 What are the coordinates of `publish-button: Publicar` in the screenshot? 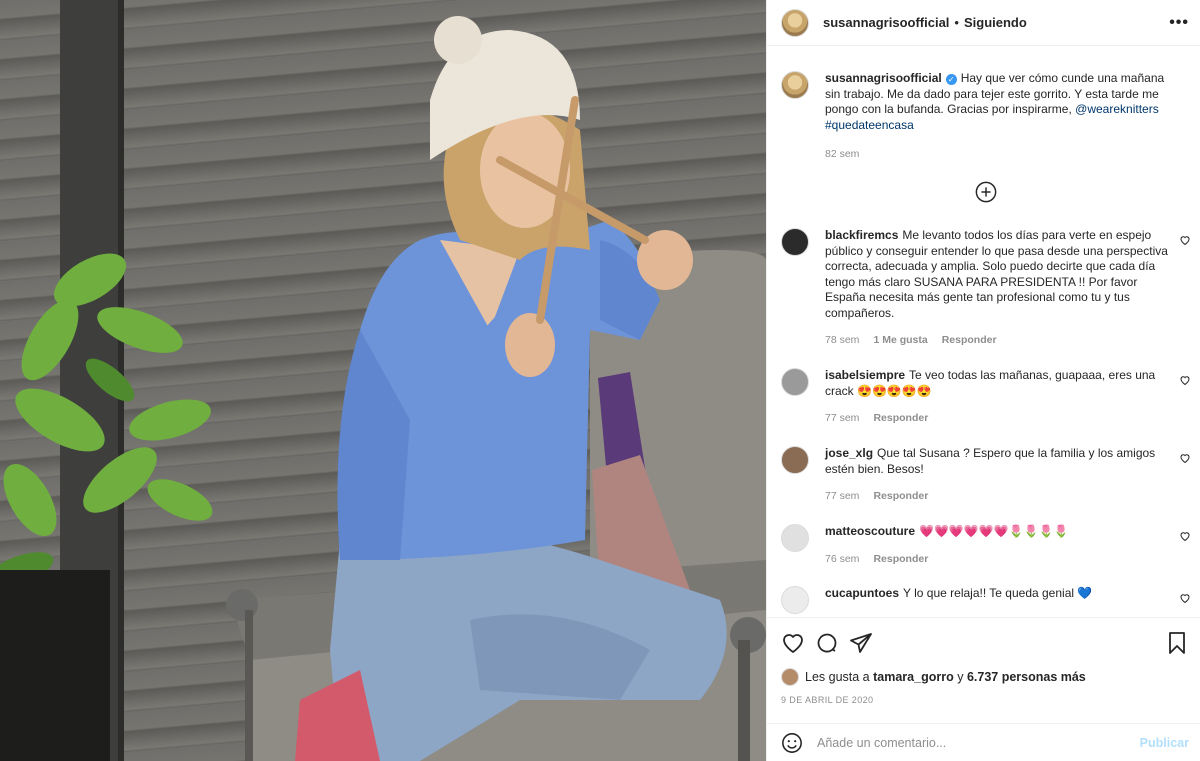 It's located at (1164, 743).